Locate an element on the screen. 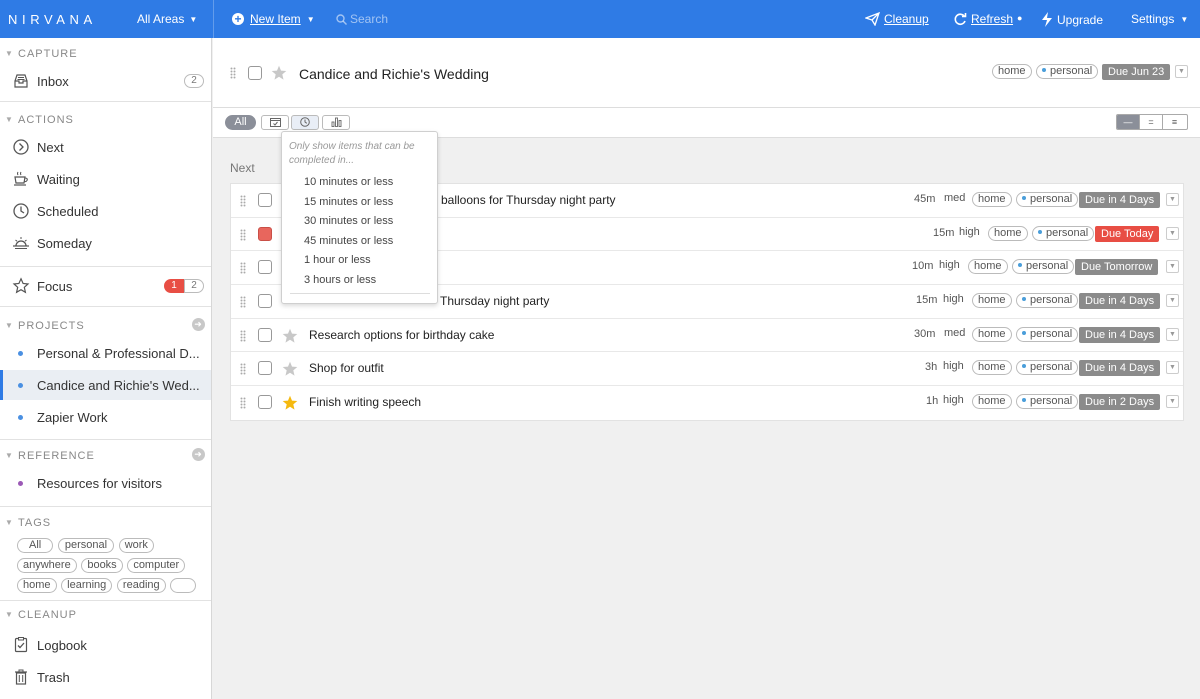  sidebar-item-reference: Resources for visitors is located at coordinates (105, 483).